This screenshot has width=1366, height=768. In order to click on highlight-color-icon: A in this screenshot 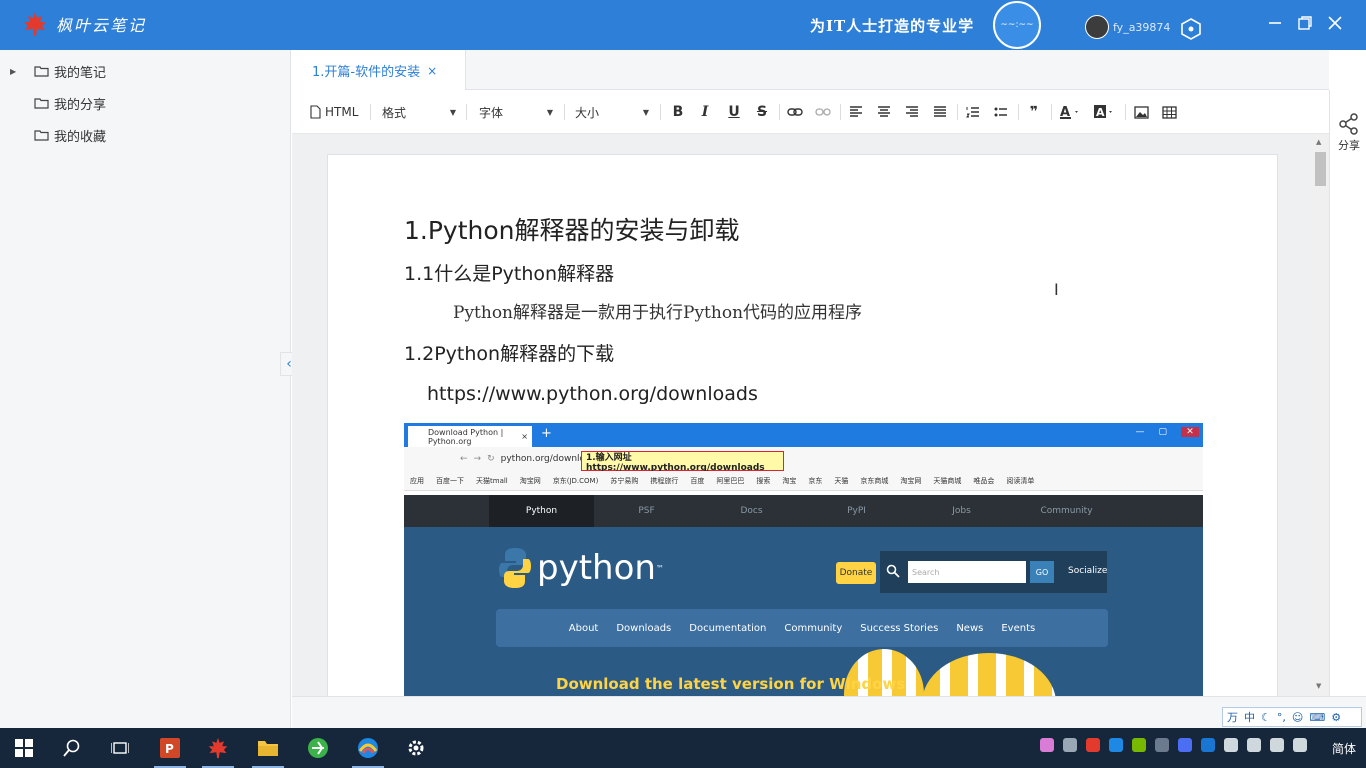, I will do `click(1103, 112)`.